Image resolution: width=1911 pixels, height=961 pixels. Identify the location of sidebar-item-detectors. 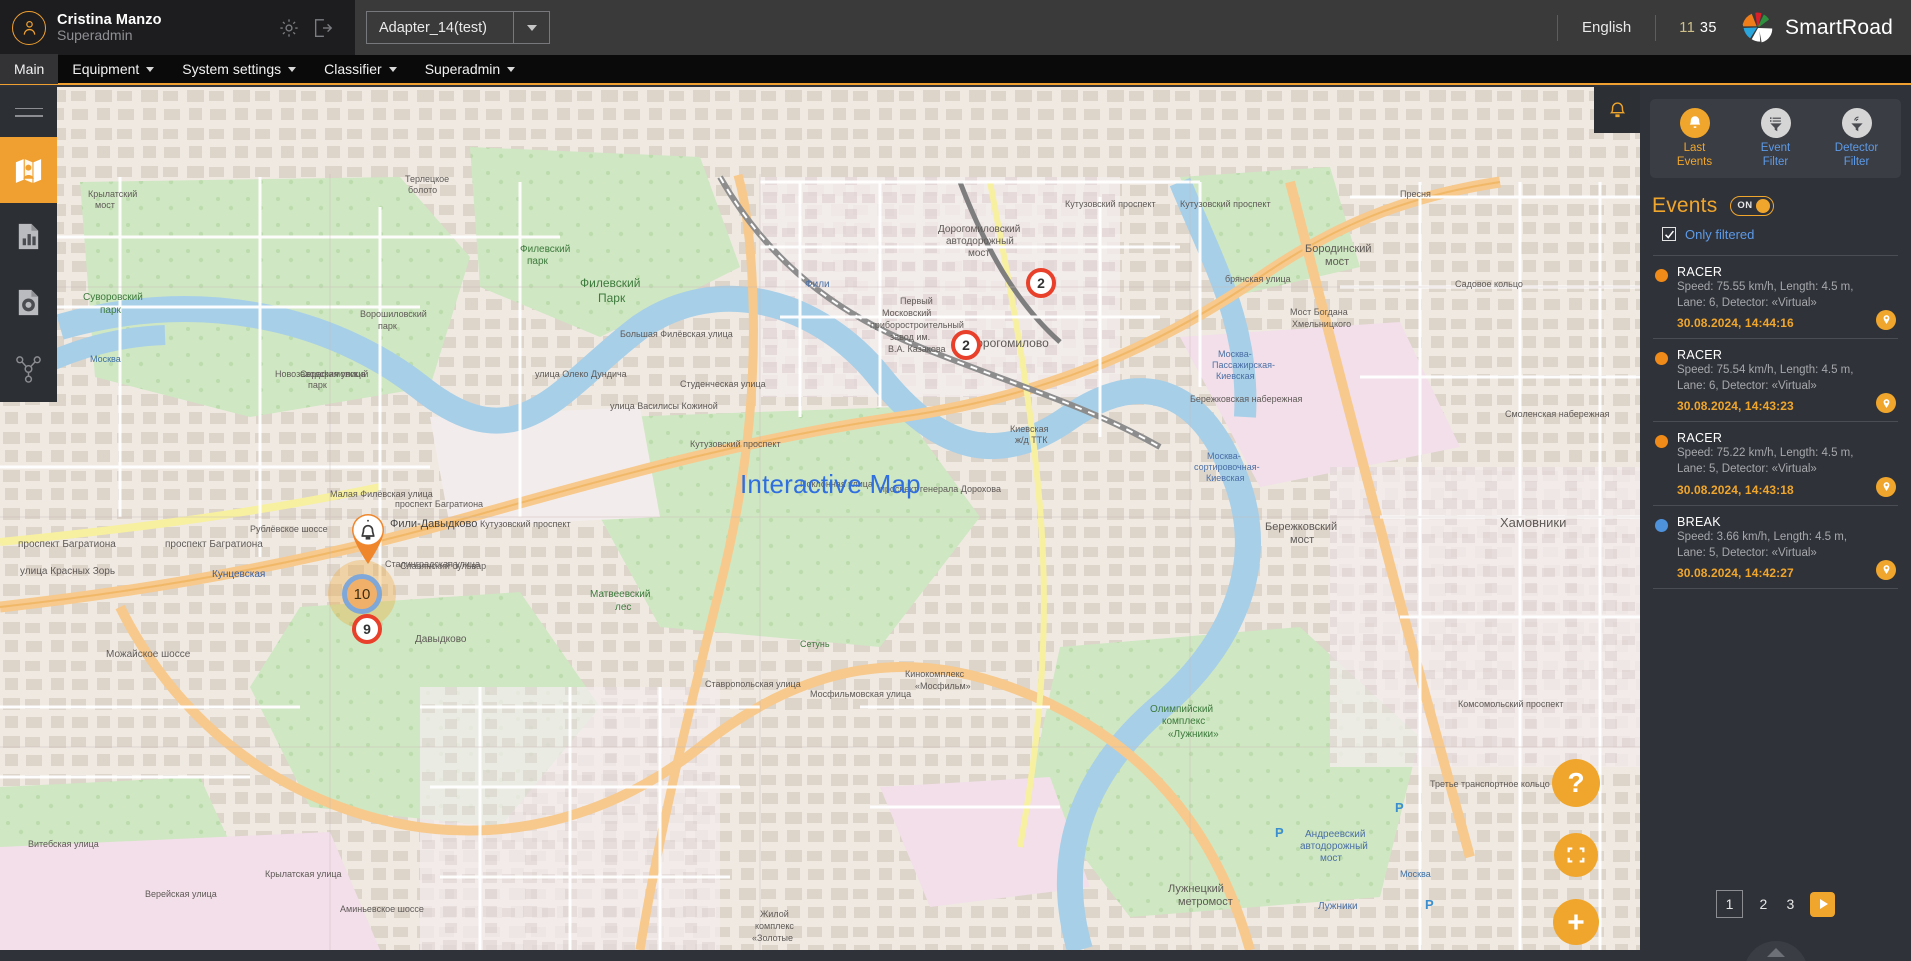
(28, 302).